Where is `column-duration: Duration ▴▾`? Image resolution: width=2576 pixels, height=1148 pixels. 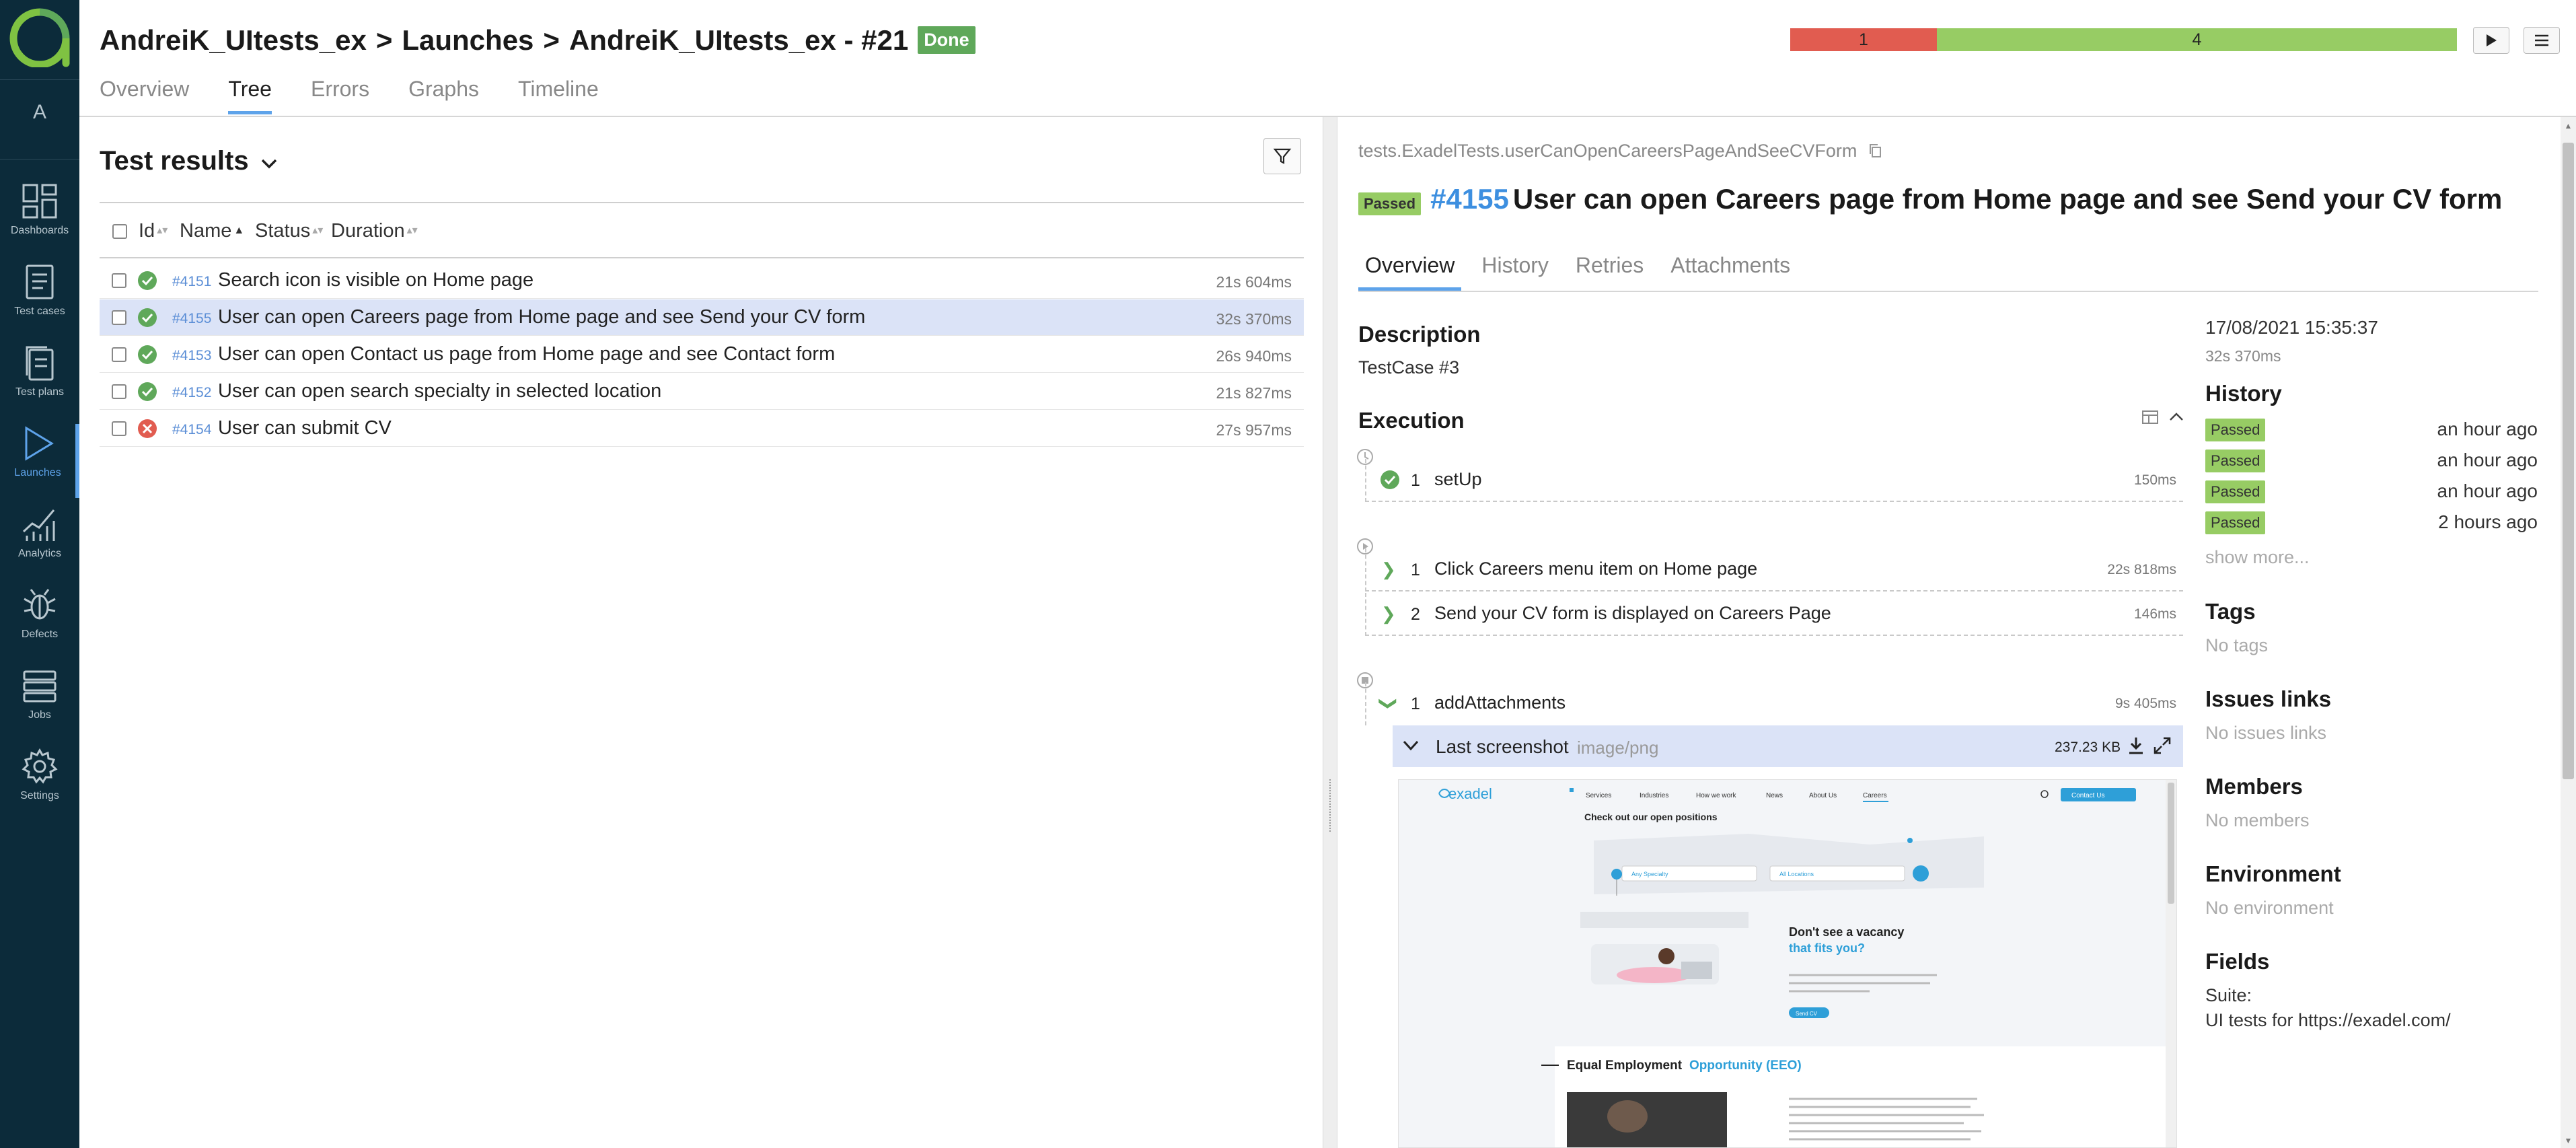 column-duration: Duration ▴▾ is located at coordinates (374, 231).